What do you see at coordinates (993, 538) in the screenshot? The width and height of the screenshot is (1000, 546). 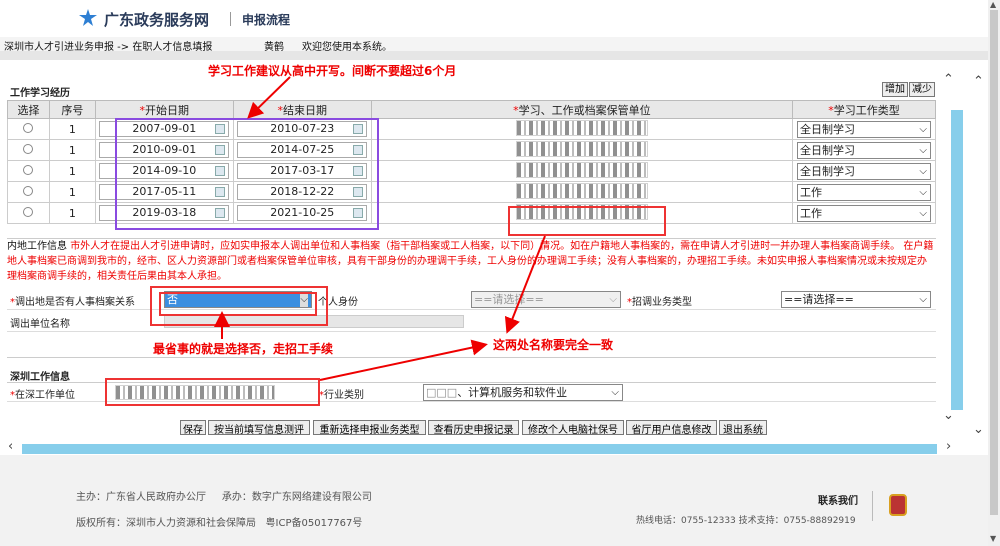 I see `scroll-down-icon: ▼` at bounding box center [993, 538].